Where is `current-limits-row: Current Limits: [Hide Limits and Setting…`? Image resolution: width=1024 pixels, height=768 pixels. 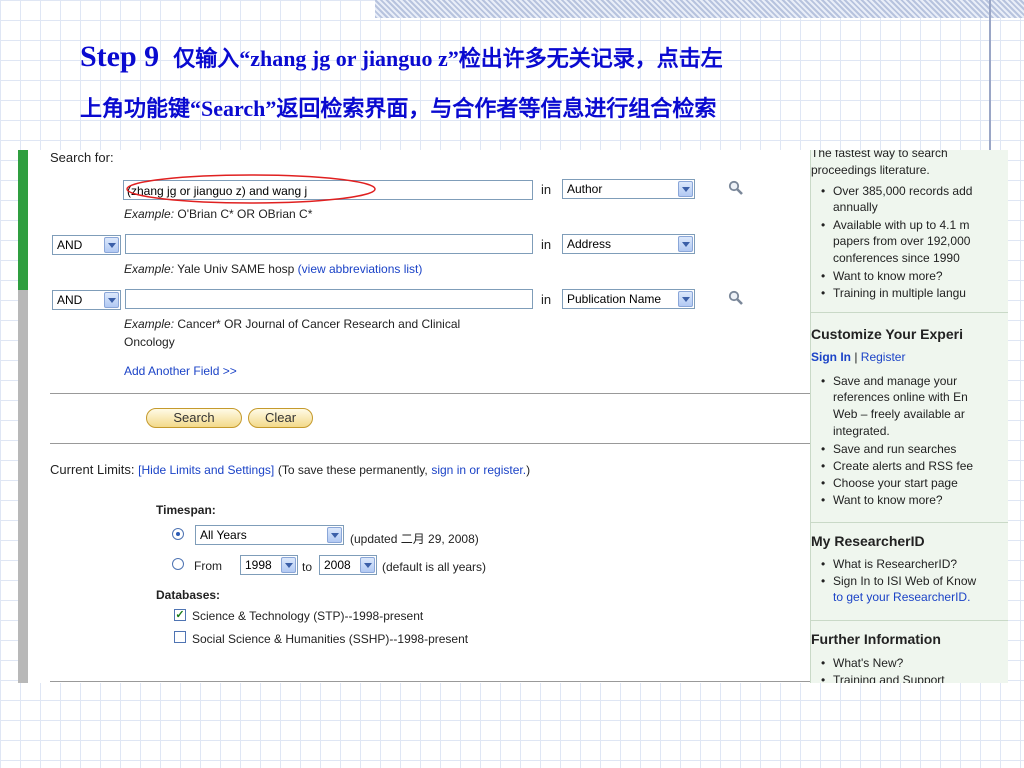
current-limits-row: Current Limits: [Hide Limits and Setting… is located at coordinates (290, 469).